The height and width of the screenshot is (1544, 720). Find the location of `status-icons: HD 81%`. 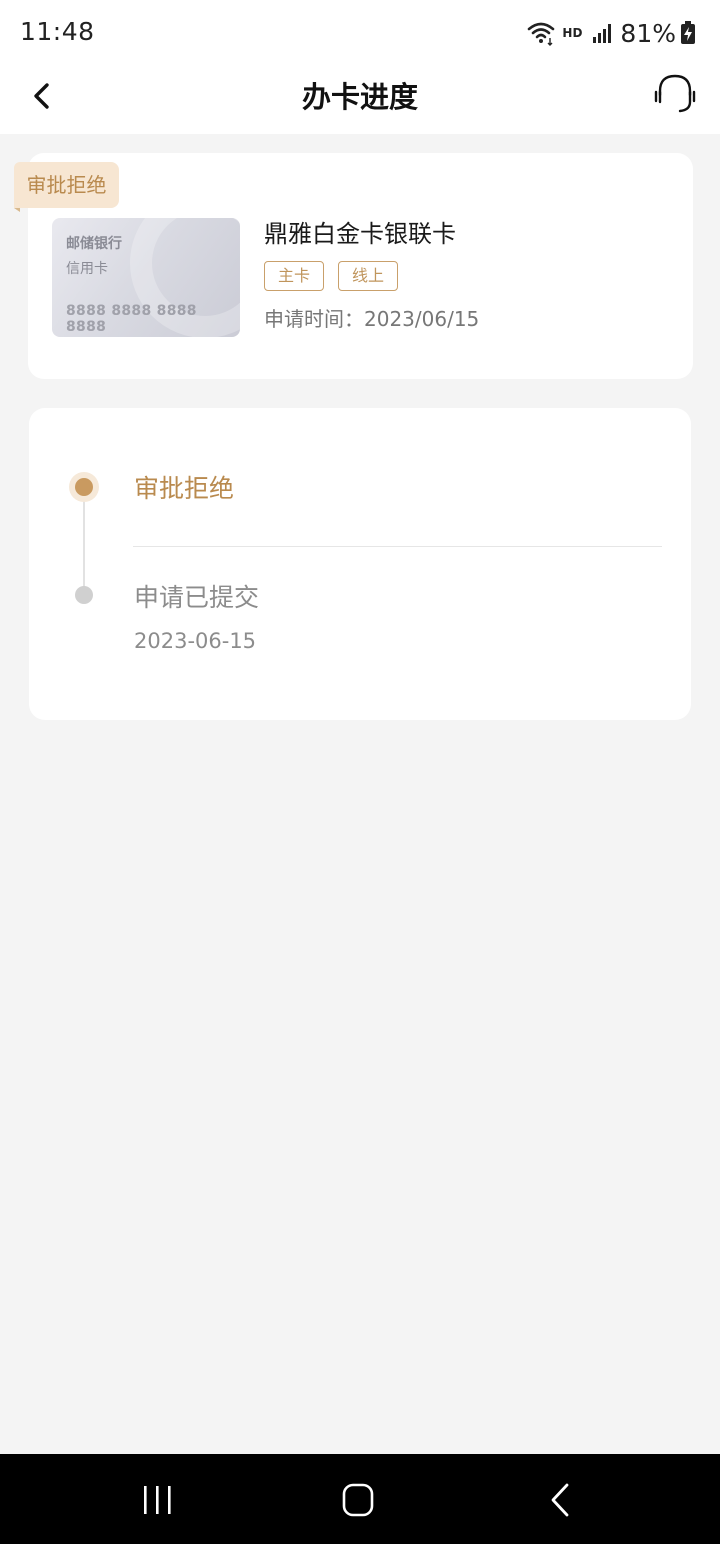

status-icons: HD 81% is located at coordinates (611, 33).